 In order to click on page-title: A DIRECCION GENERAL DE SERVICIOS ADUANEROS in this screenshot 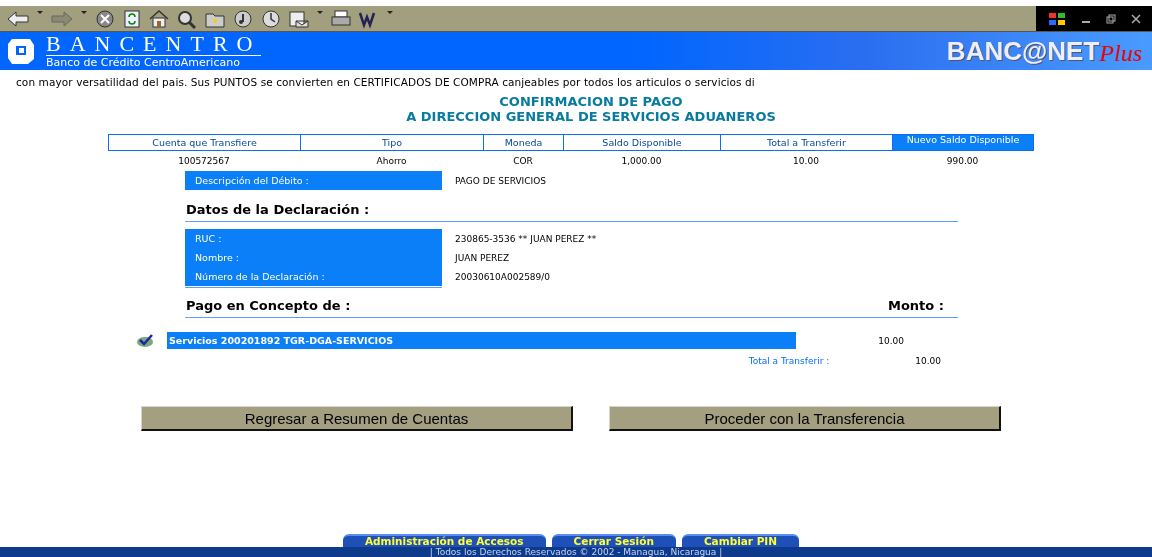, I will do `click(590, 116)`.